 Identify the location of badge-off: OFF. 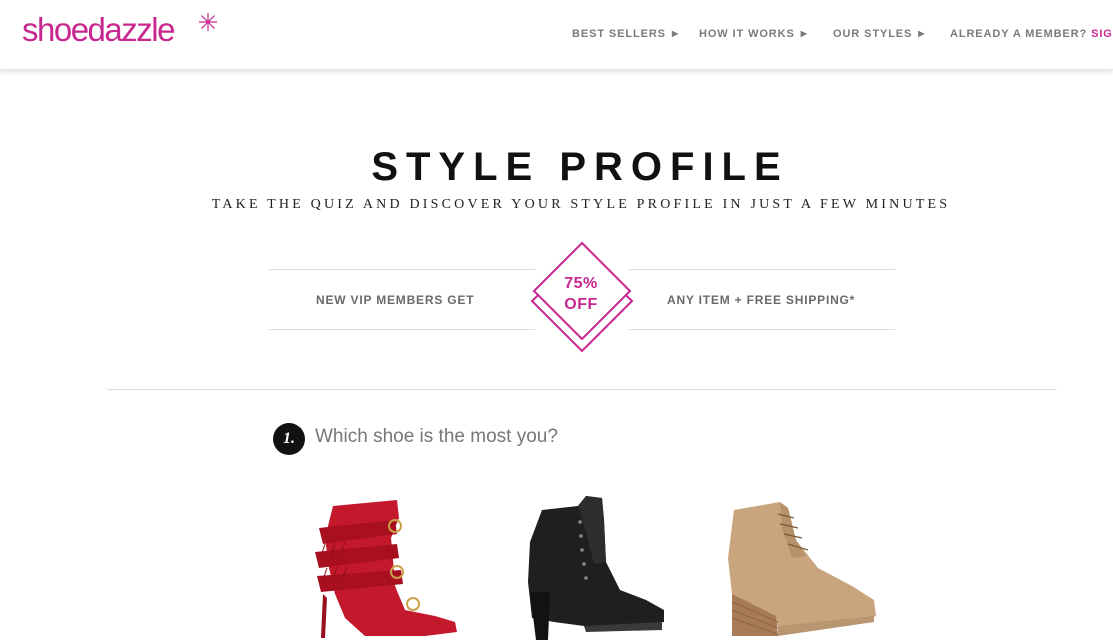
(581, 304).